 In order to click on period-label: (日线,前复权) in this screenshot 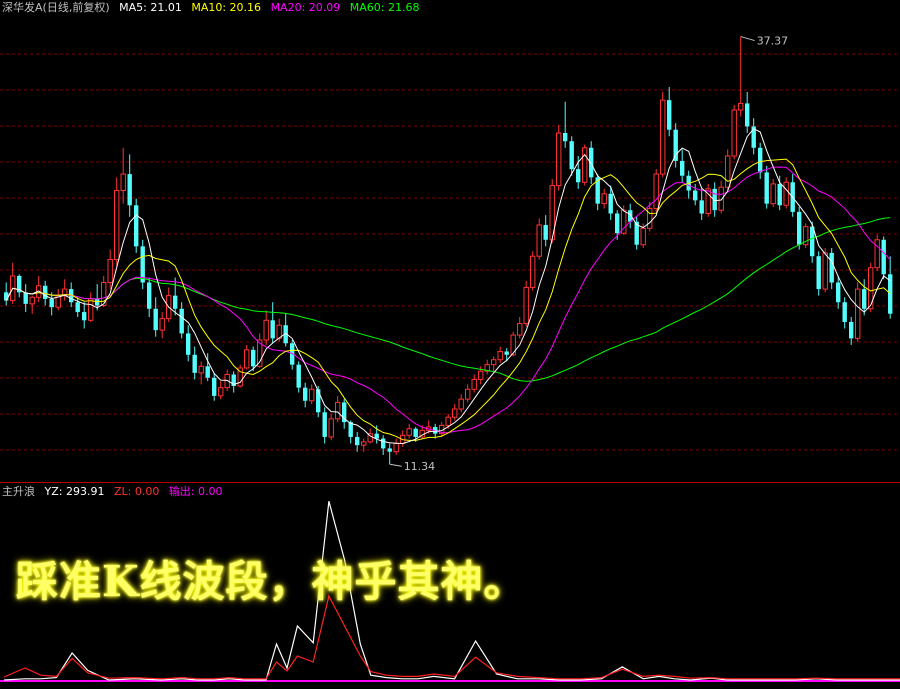, I will do `click(76, 7)`.